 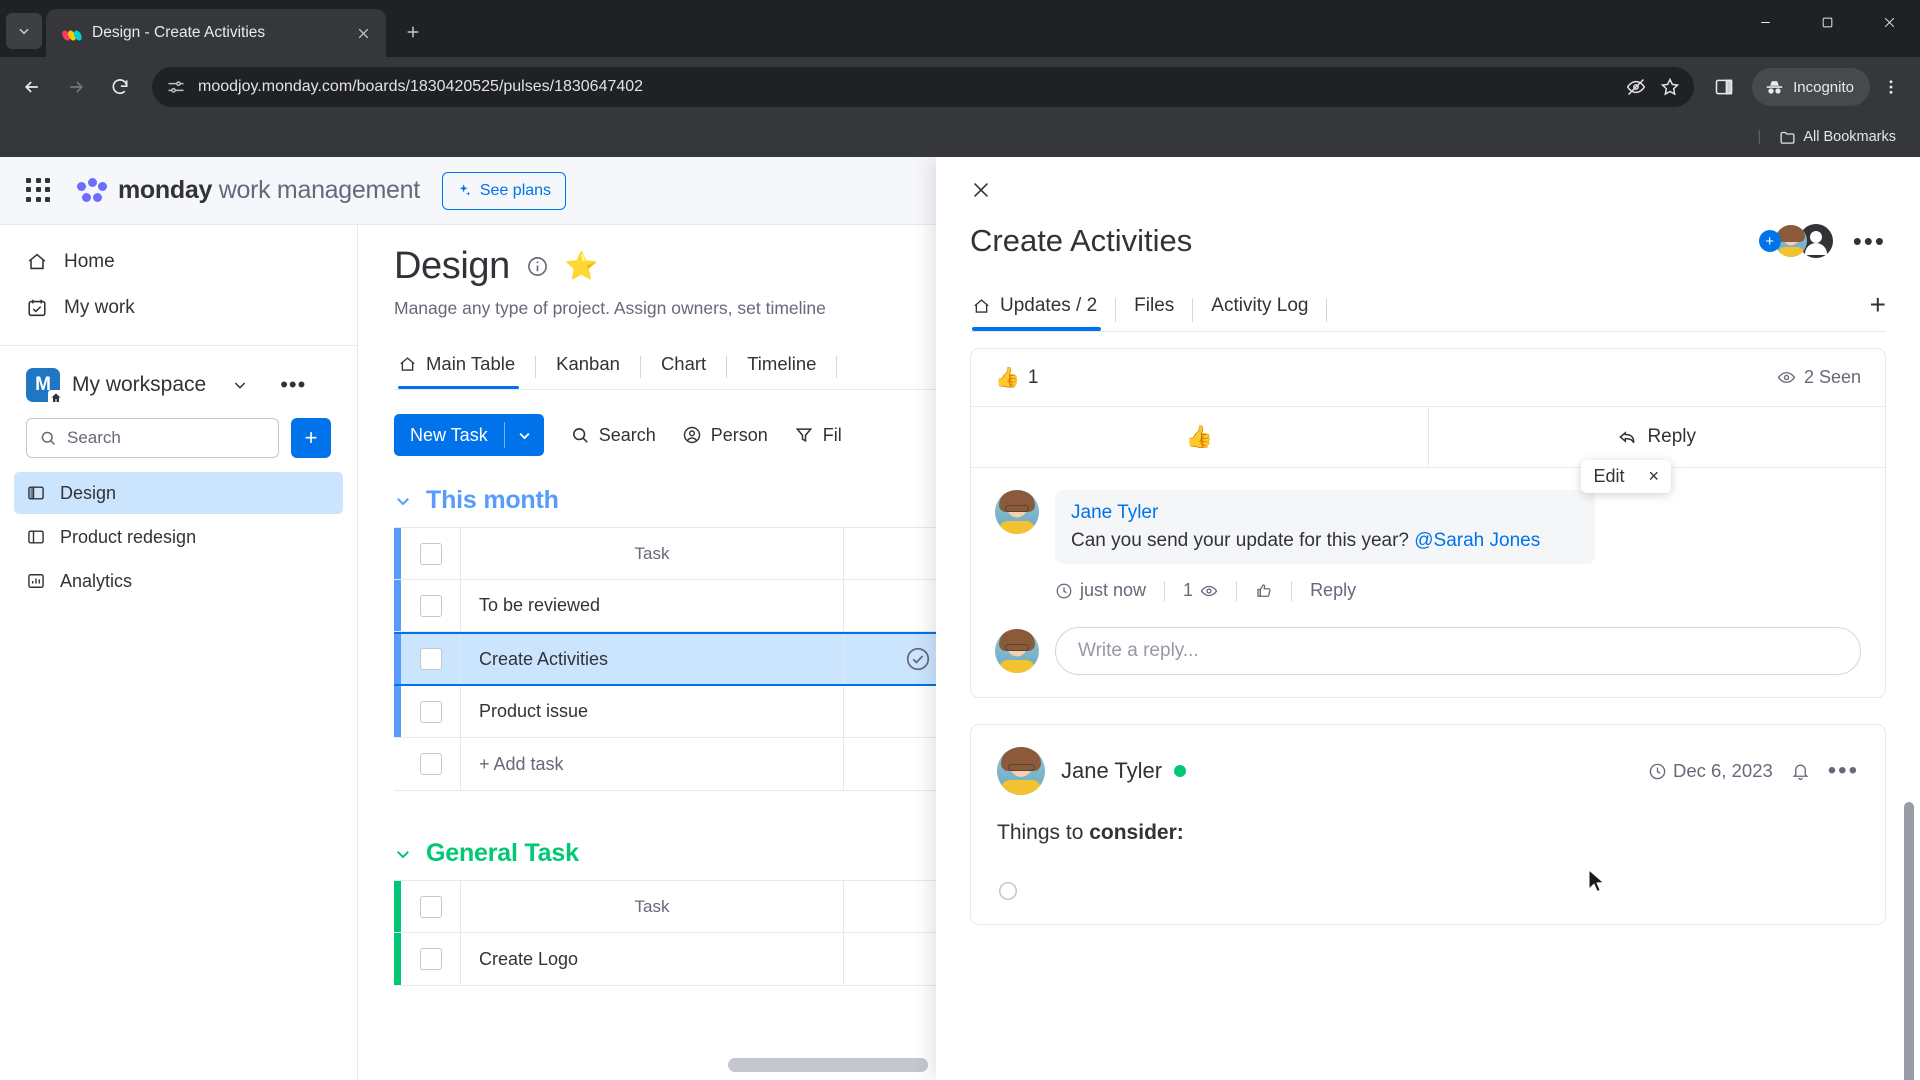 What do you see at coordinates (1823, 87) in the screenshot?
I see `incognito-label: Incognito` at bounding box center [1823, 87].